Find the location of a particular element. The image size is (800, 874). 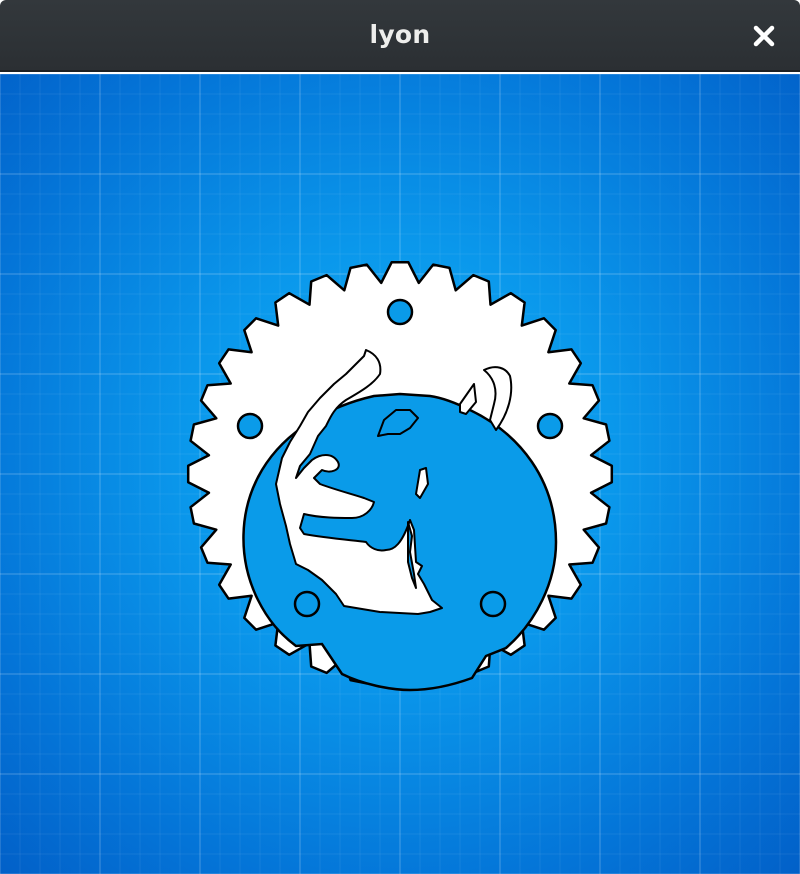

close-button is located at coordinates (764, 36).